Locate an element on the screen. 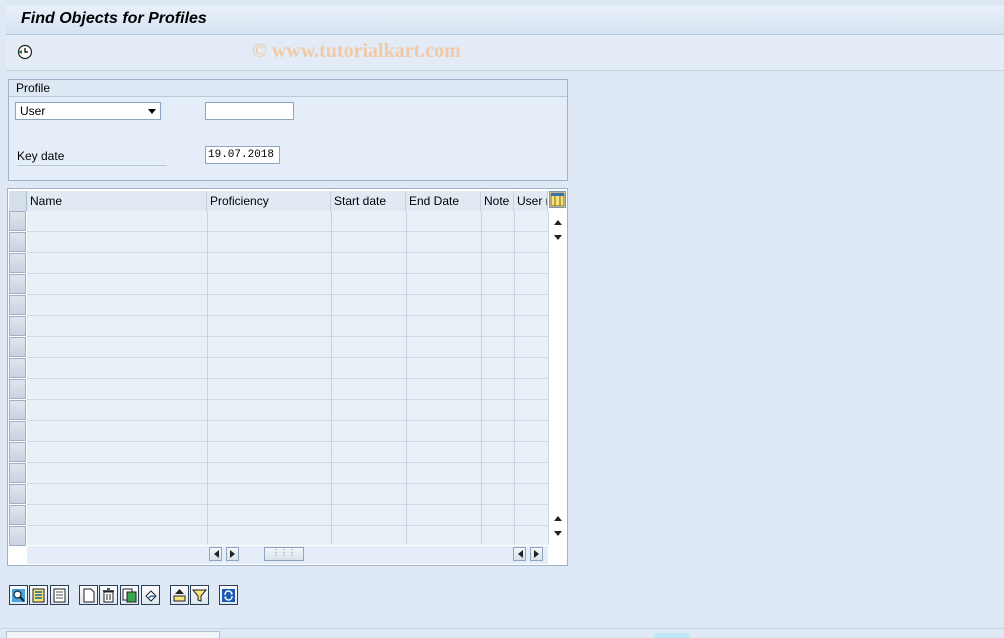 The image size is (1004, 638). copy-button is located at coordinates (129, 595).